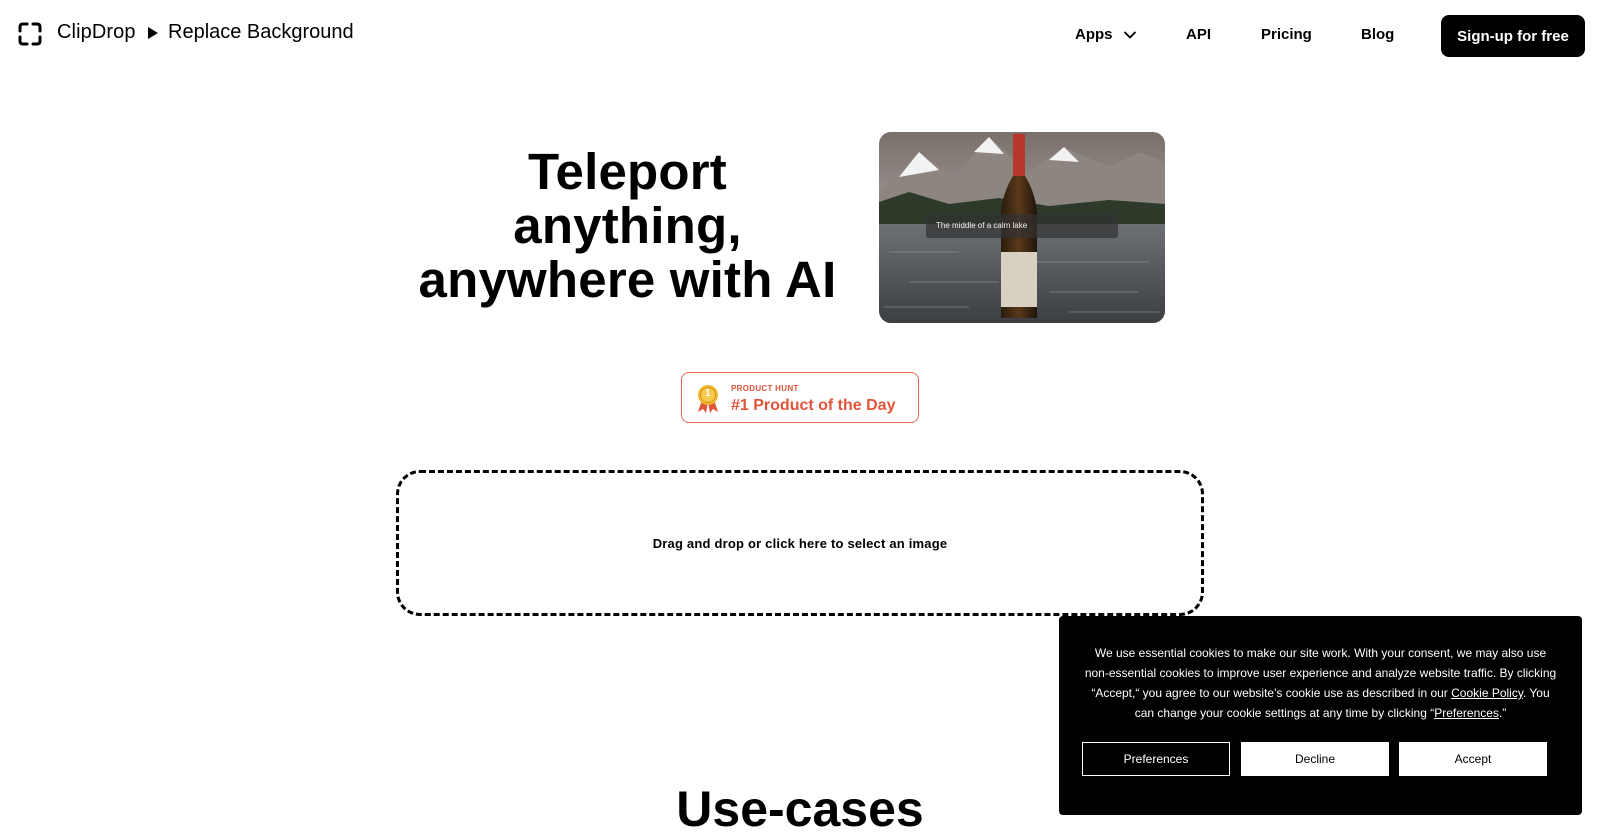  What do you see at coordinates (1473, 759) in the screenshot?
I see `cookie-accept-button: Accept` at bounding box center [1473, 759].